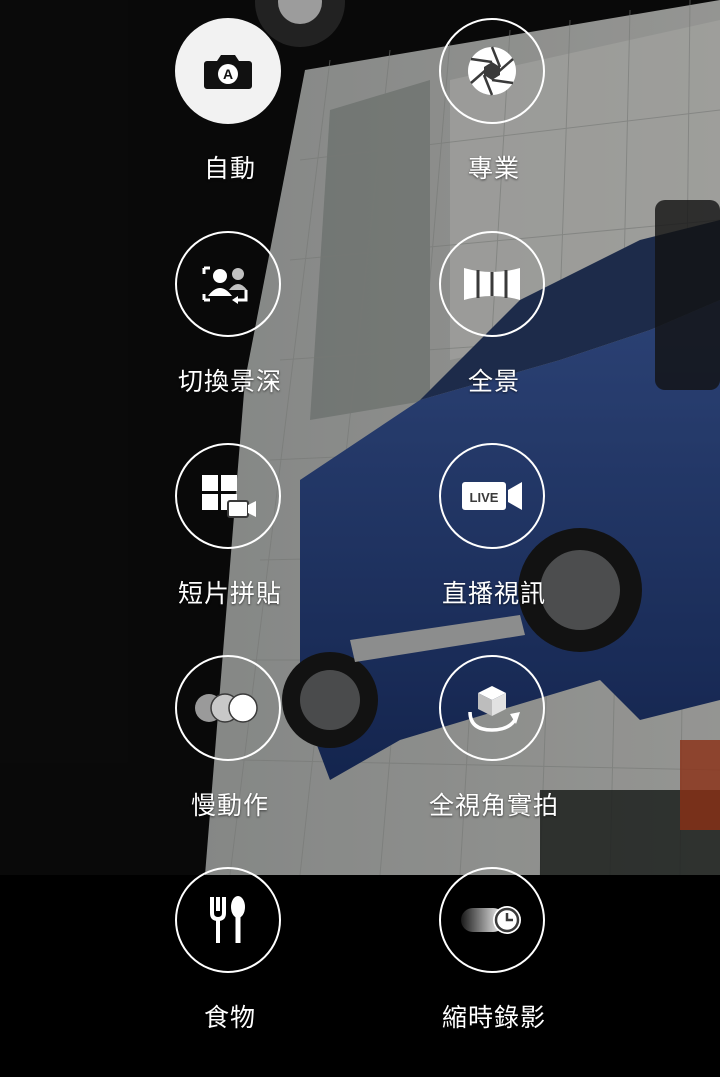 The width and height of the screenshot is (720, 1077). What do you see at coordinates (229, 381) in the screenshot?
I see `mode-selective-focus-label: 切換景深` at bounding box center [229, 381].